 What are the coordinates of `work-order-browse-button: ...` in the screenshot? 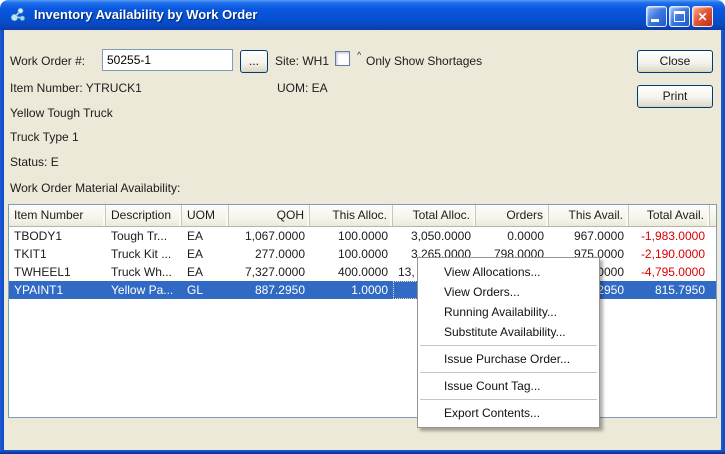 It's located at (254, 61).